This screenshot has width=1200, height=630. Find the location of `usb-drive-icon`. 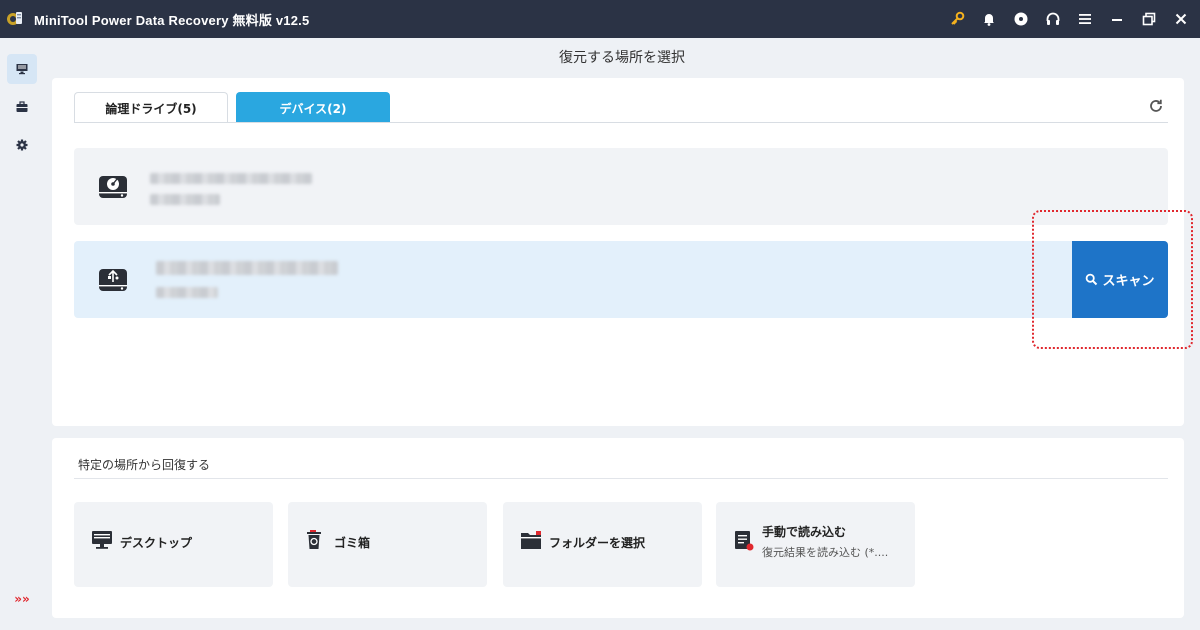

usb-drive-icon is located at coordinates (113, 280).